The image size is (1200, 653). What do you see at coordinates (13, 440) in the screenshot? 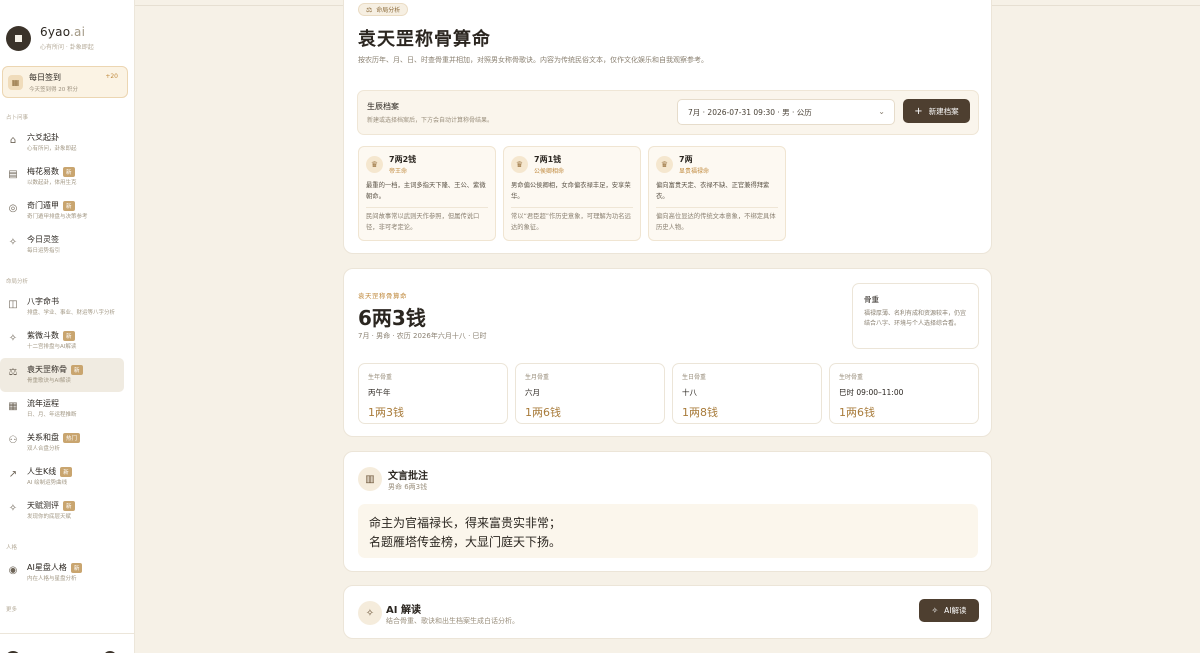
I see `users-icon: ⚇` at bounding box center [13, 440].